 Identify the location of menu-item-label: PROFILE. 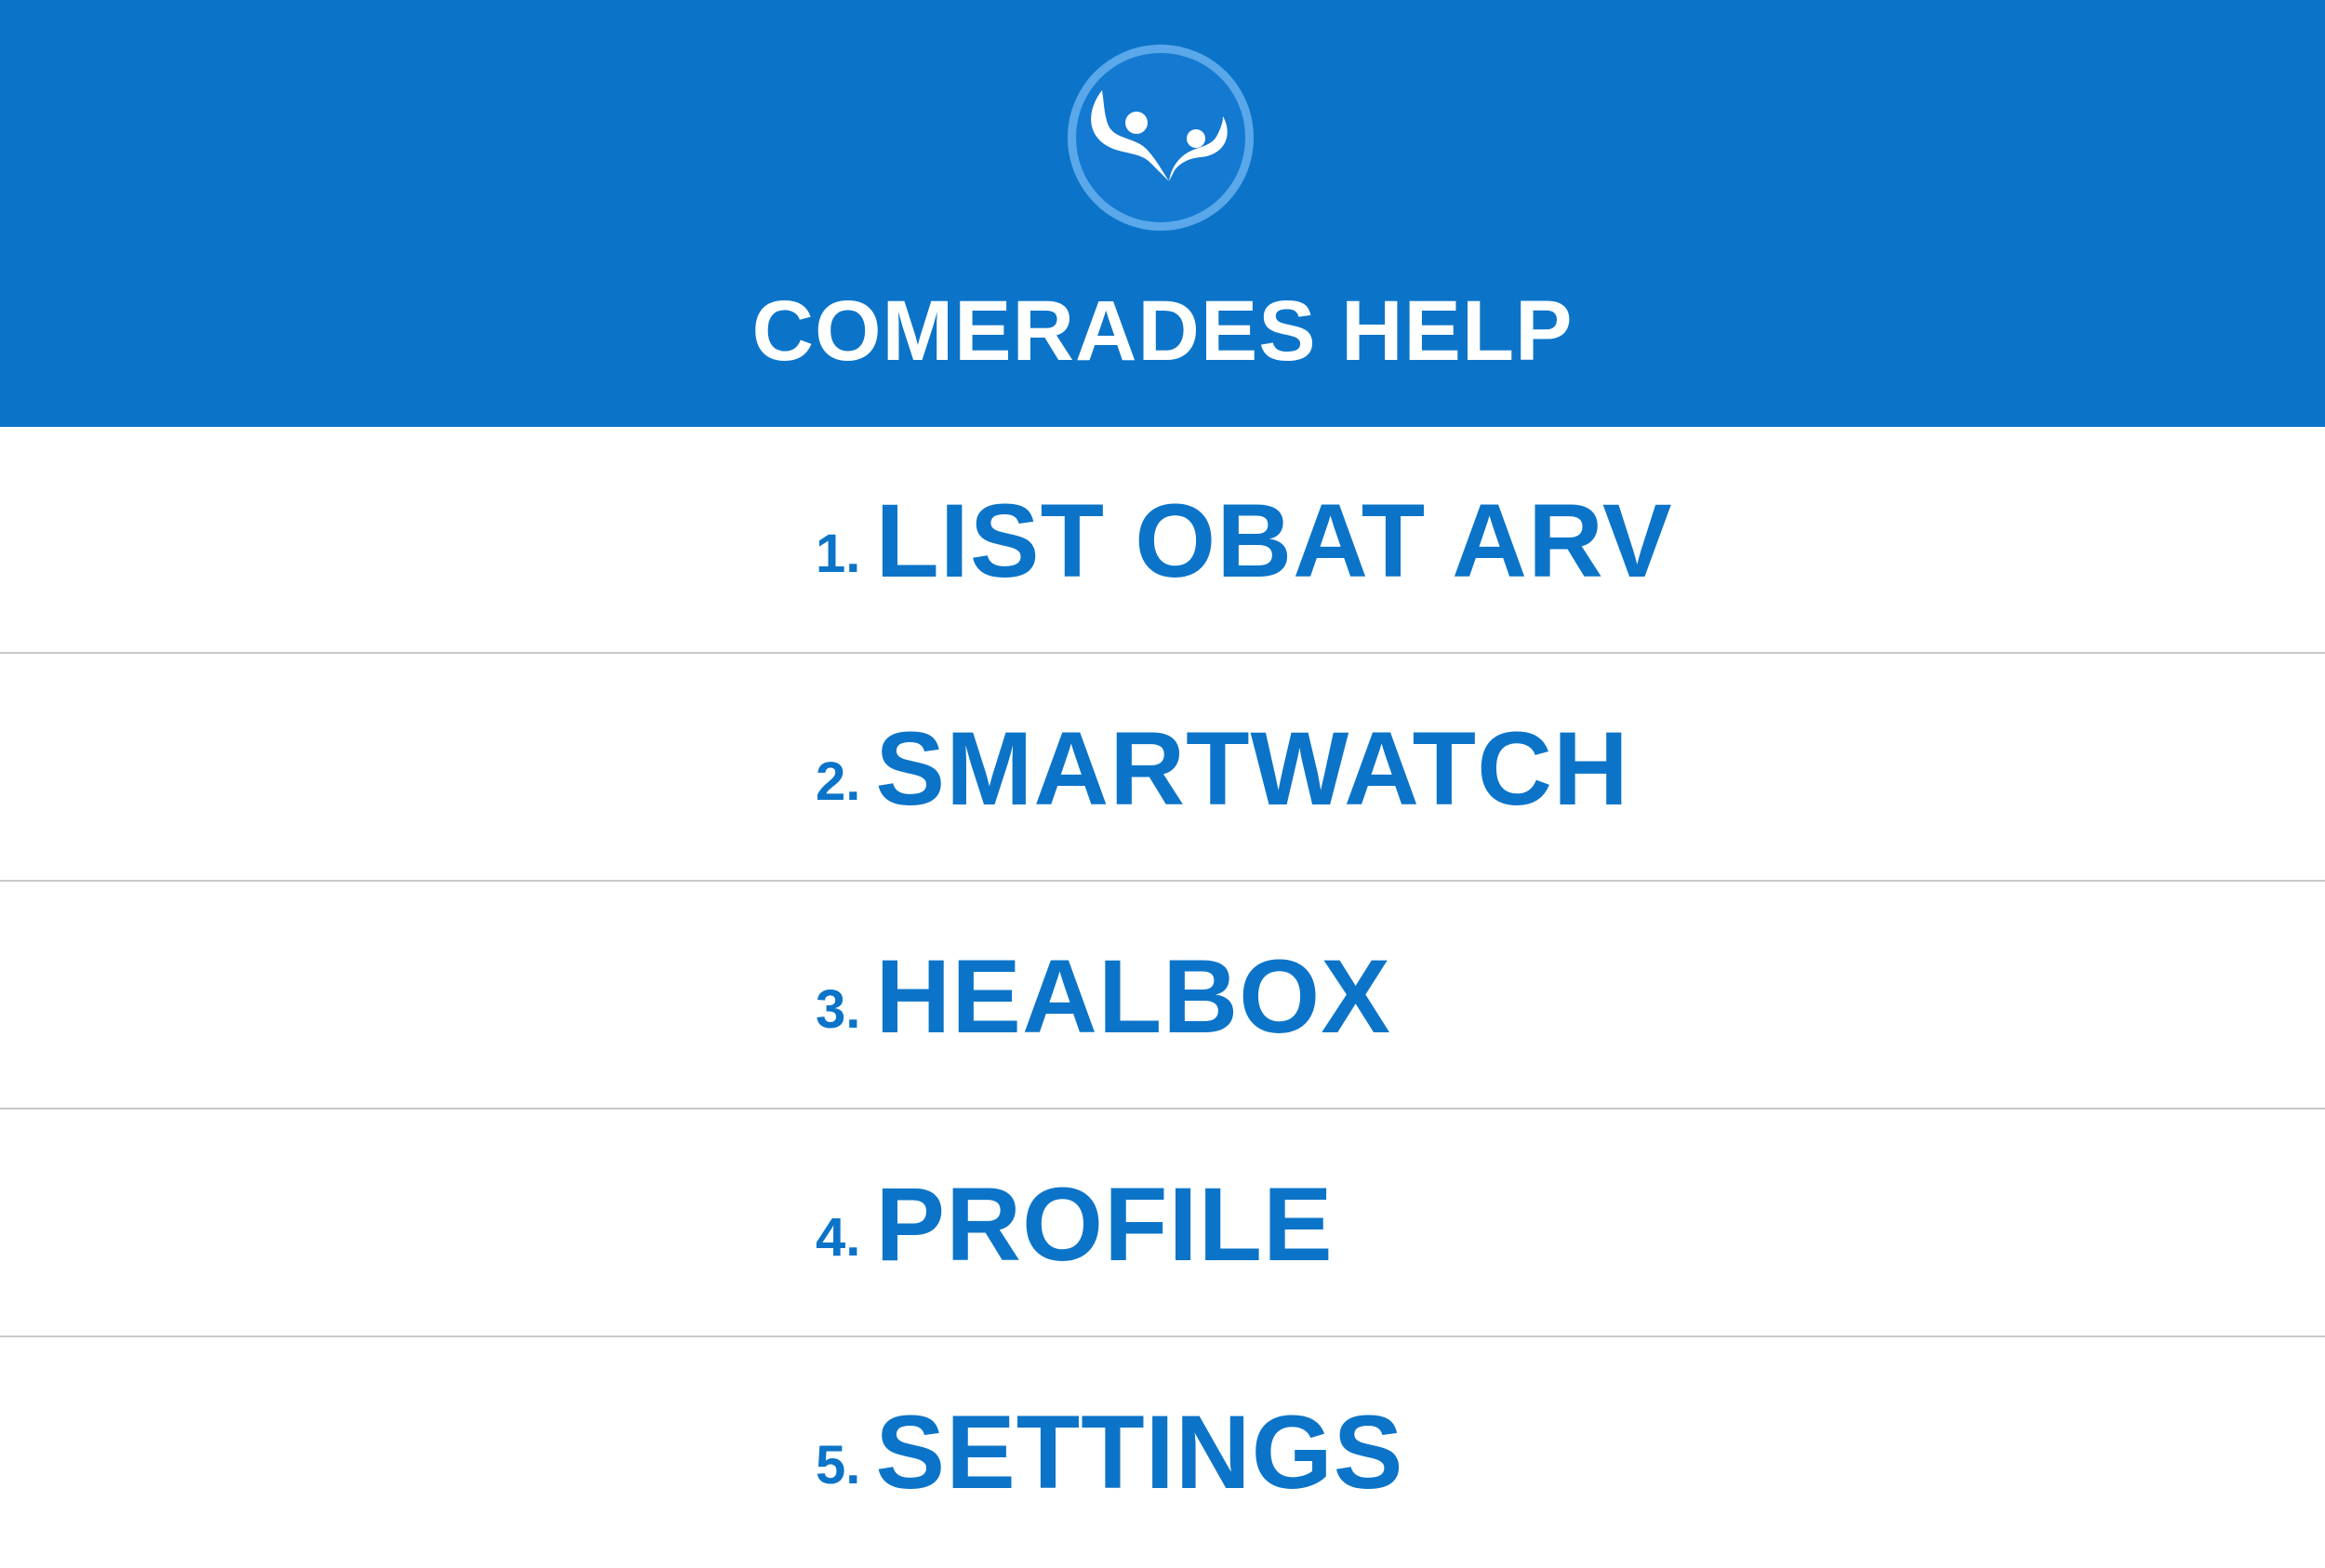
(1104, 1224).